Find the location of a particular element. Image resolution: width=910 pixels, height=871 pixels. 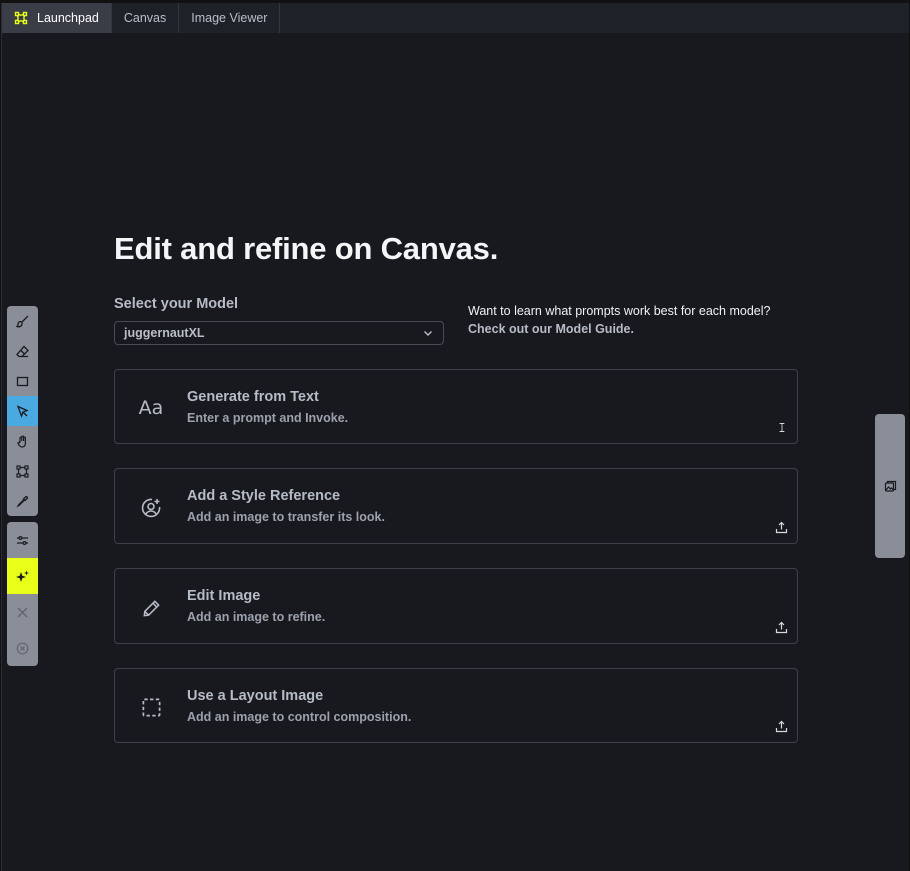

rectangle-icon is located at coordinates (22, 381).